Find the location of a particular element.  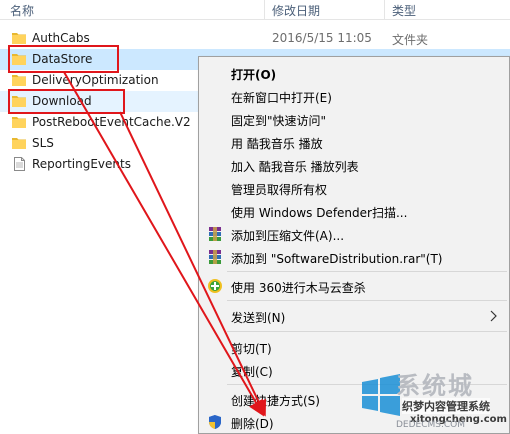

file-name: DeliveryOptimization is located at coordinates (95, 80).